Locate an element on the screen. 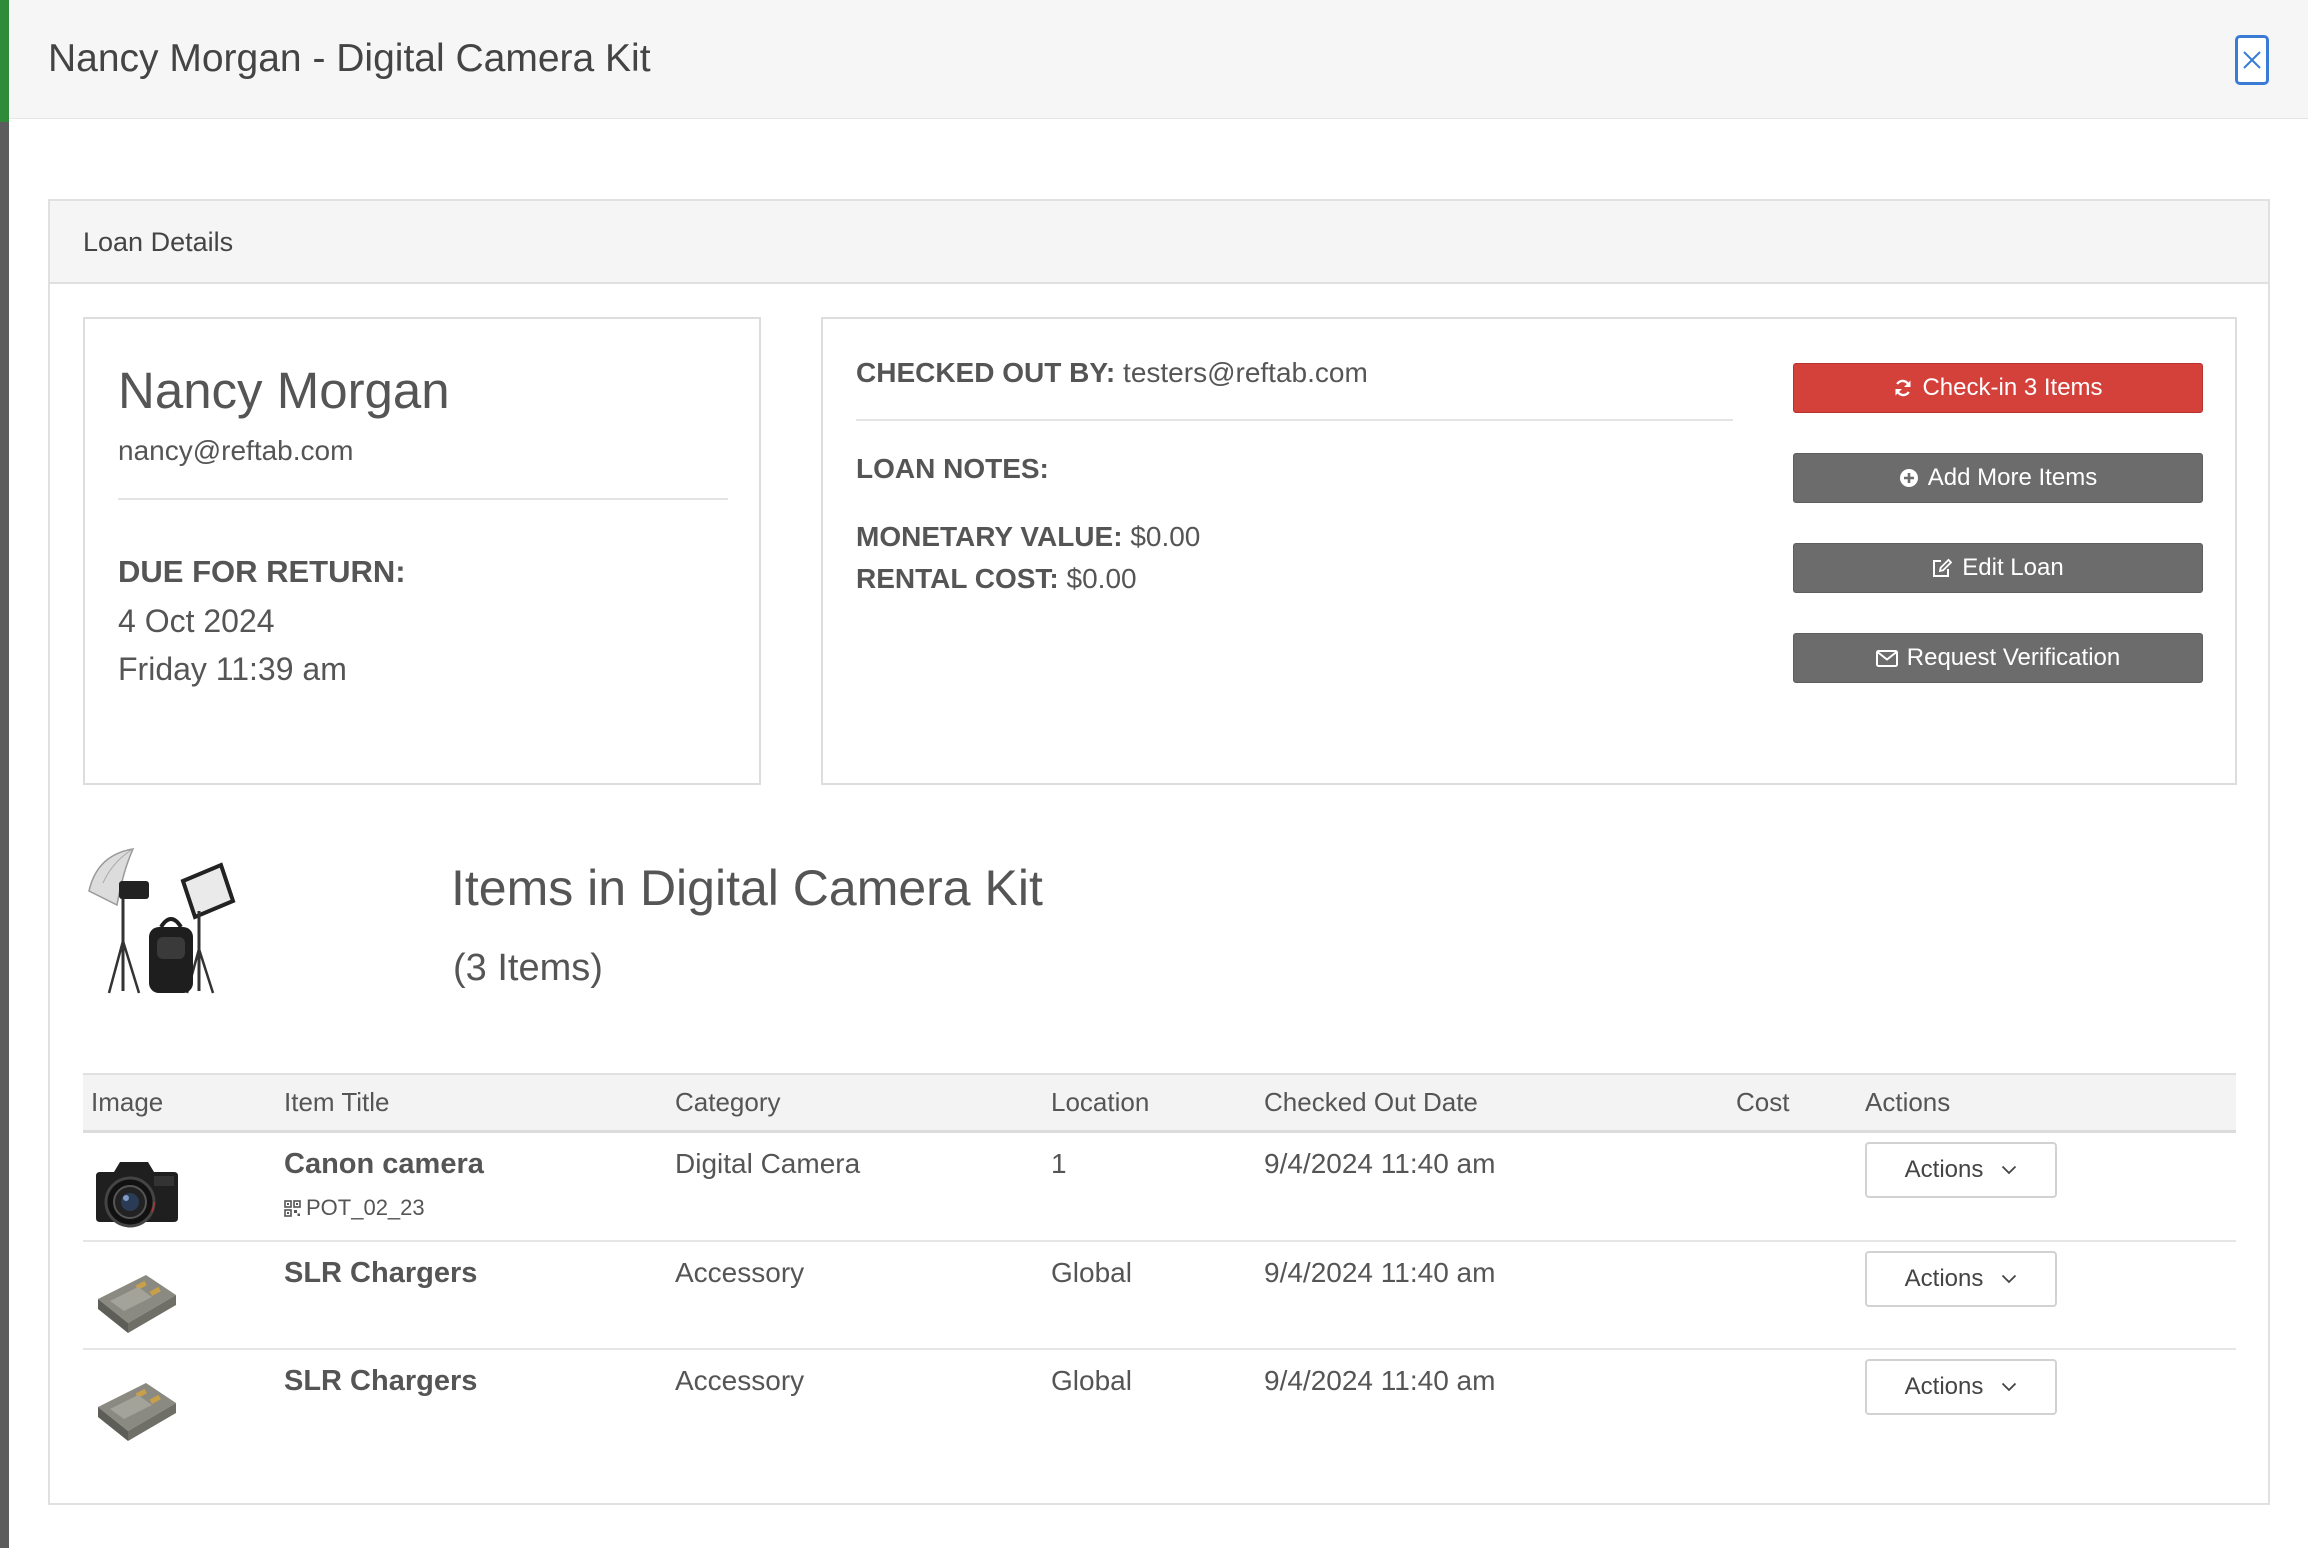 Image resolution: width=2308 pixels, height=1548 pixels. due-label: DUE FOR RETURN: is located at coordinates (262, 571).